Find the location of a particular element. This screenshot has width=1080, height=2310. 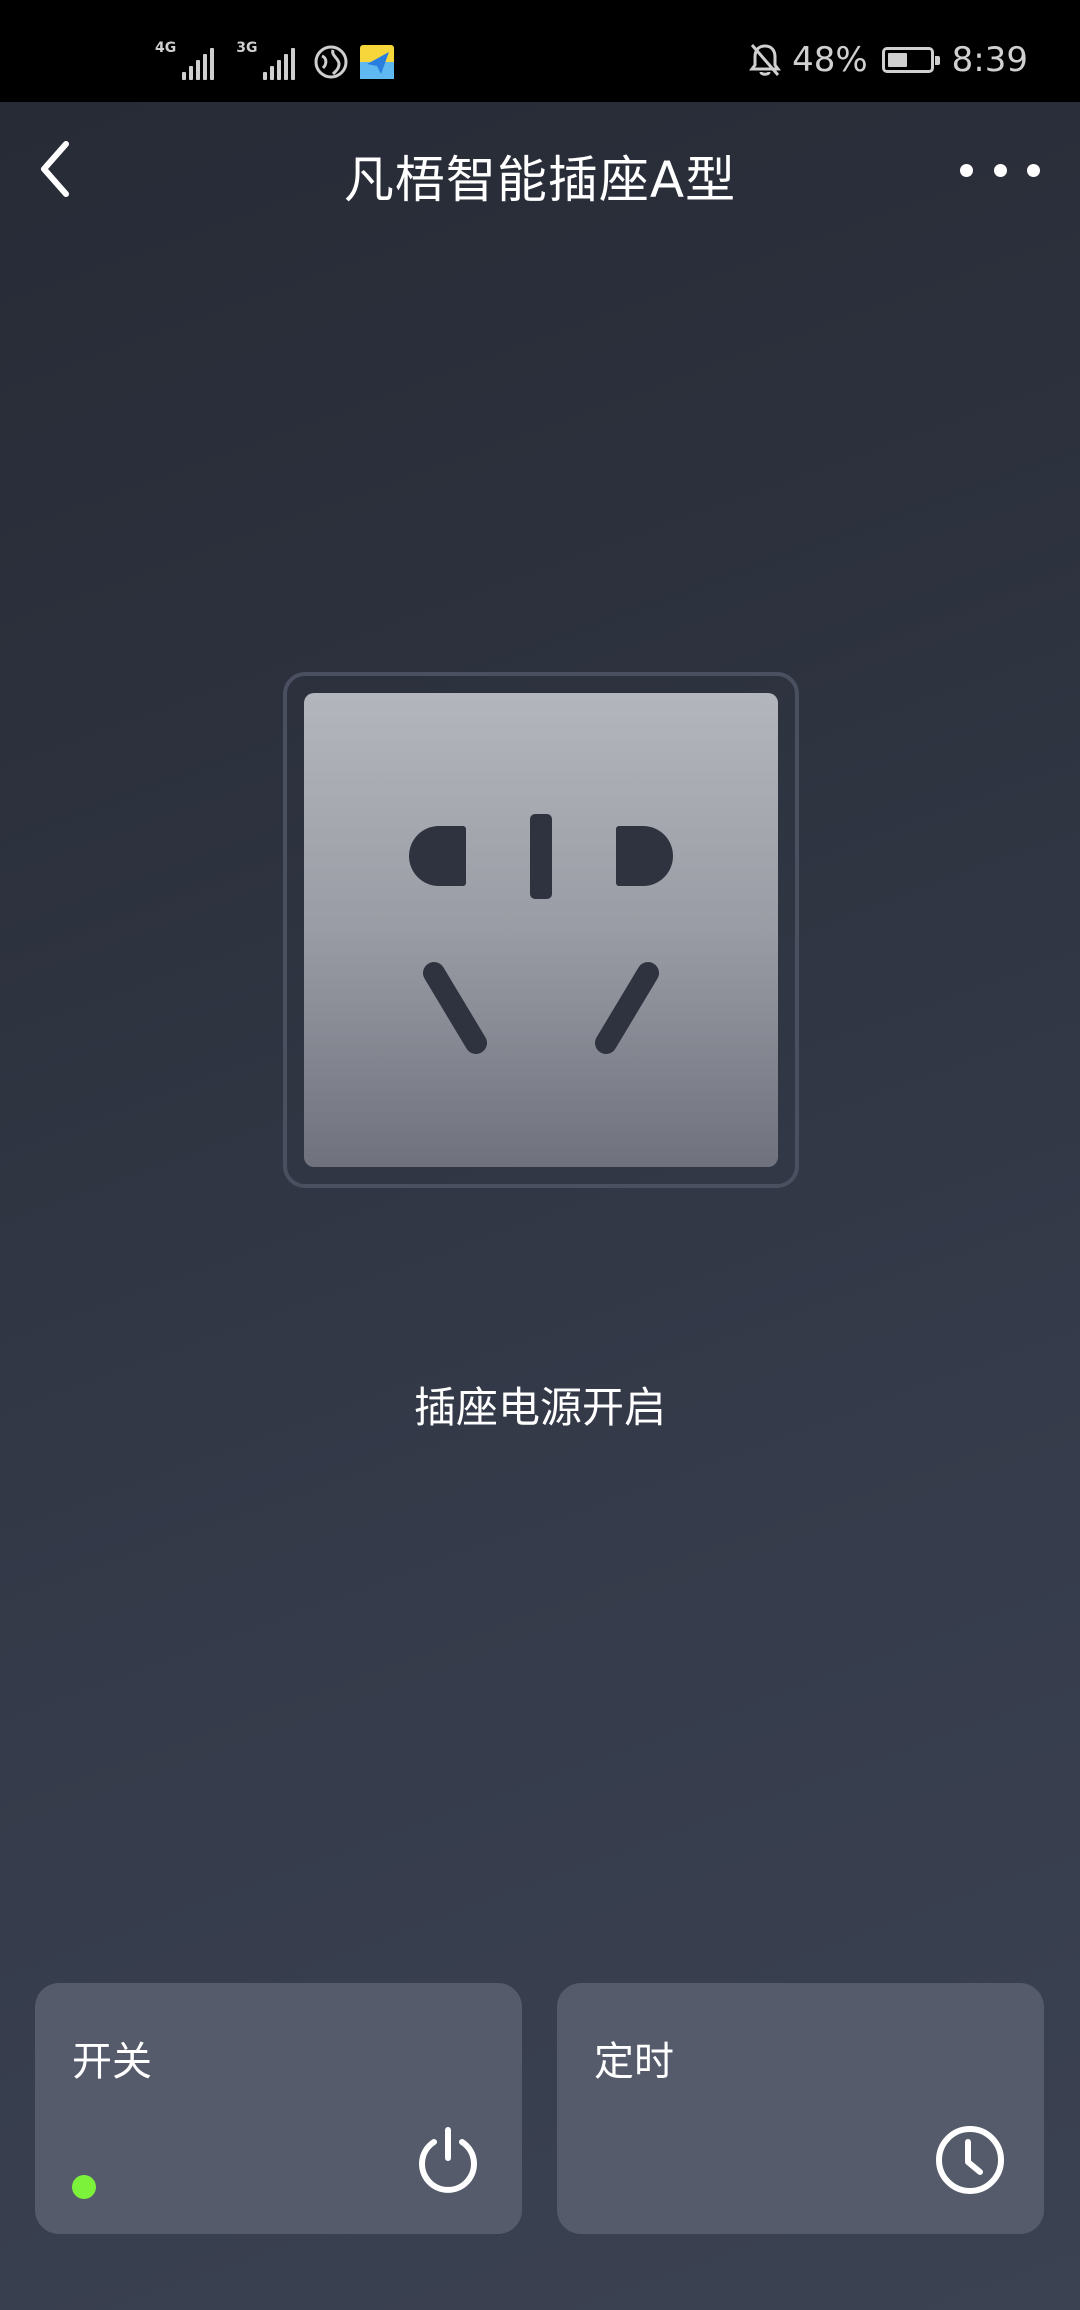

header: 凡梧智能插座A型 is located at coordinates (540, 170).